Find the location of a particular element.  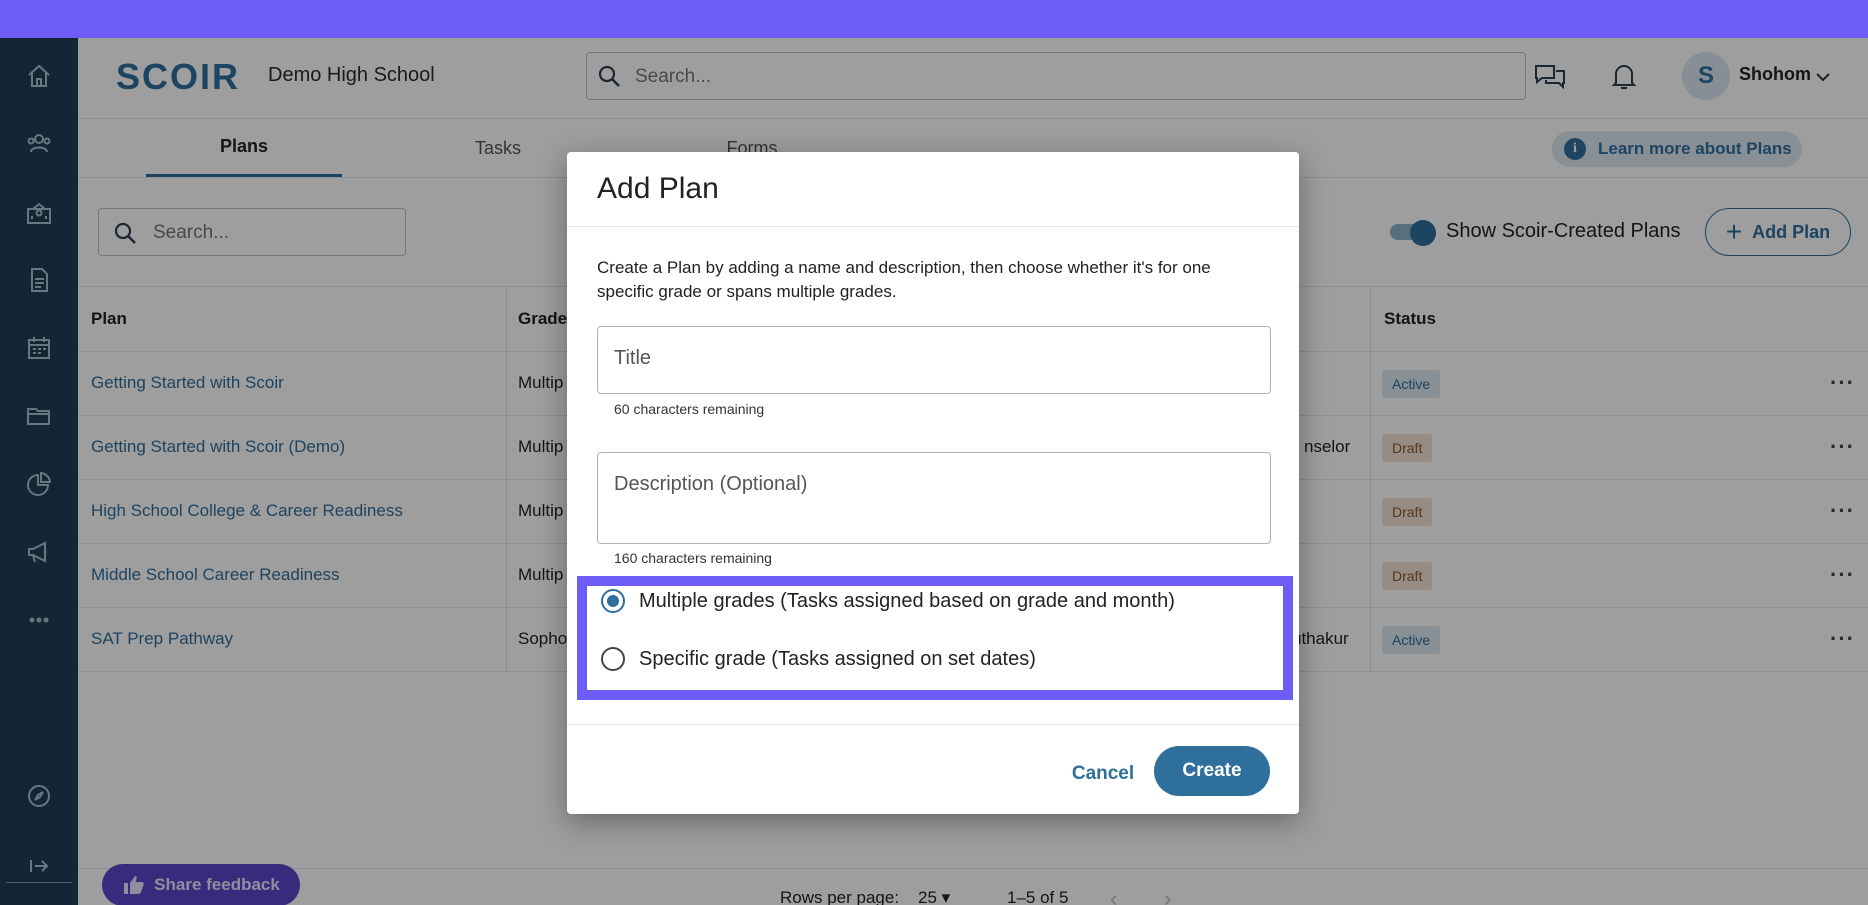

description-field is located at coordinates (934, 498).